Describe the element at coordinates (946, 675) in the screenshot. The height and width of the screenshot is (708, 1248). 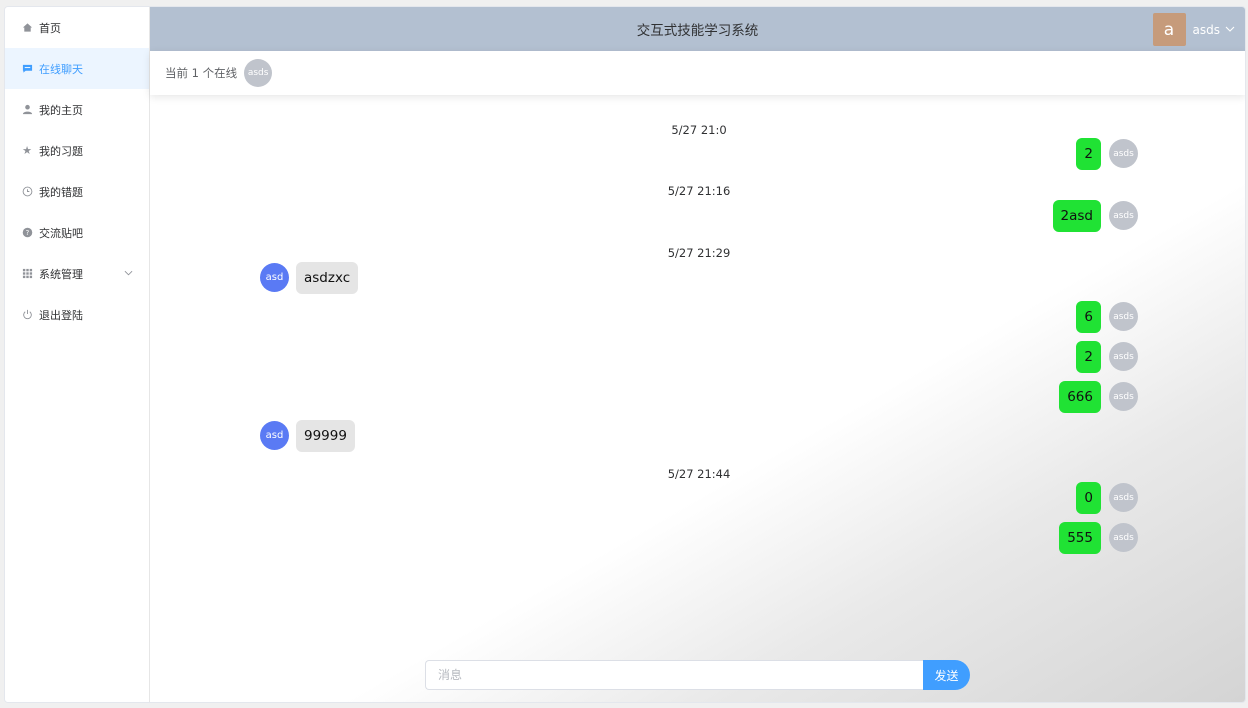
I see `send-button: 发送` at that location.